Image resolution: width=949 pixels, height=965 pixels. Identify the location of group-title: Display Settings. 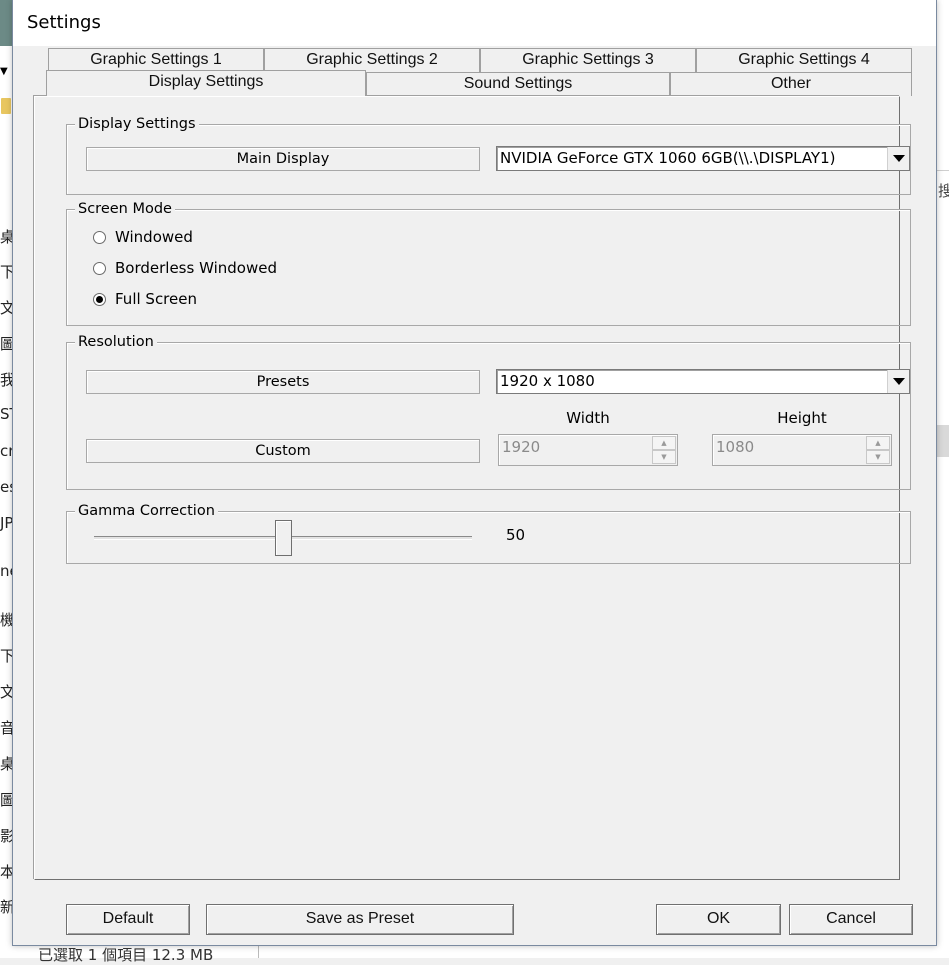
(137, 124).